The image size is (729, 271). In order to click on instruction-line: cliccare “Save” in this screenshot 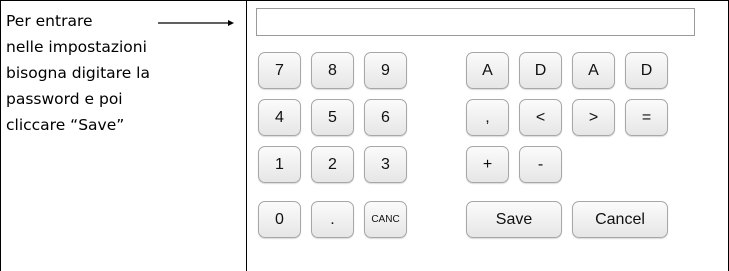, I will do `click(65, 125)`.